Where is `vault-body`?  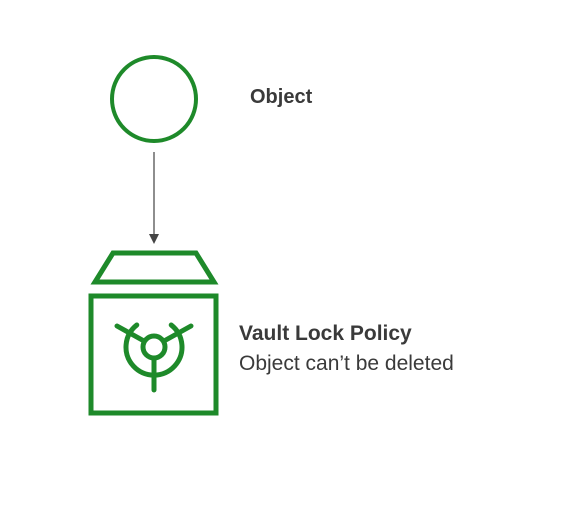
vault-body is located at coordinates (153, 354).